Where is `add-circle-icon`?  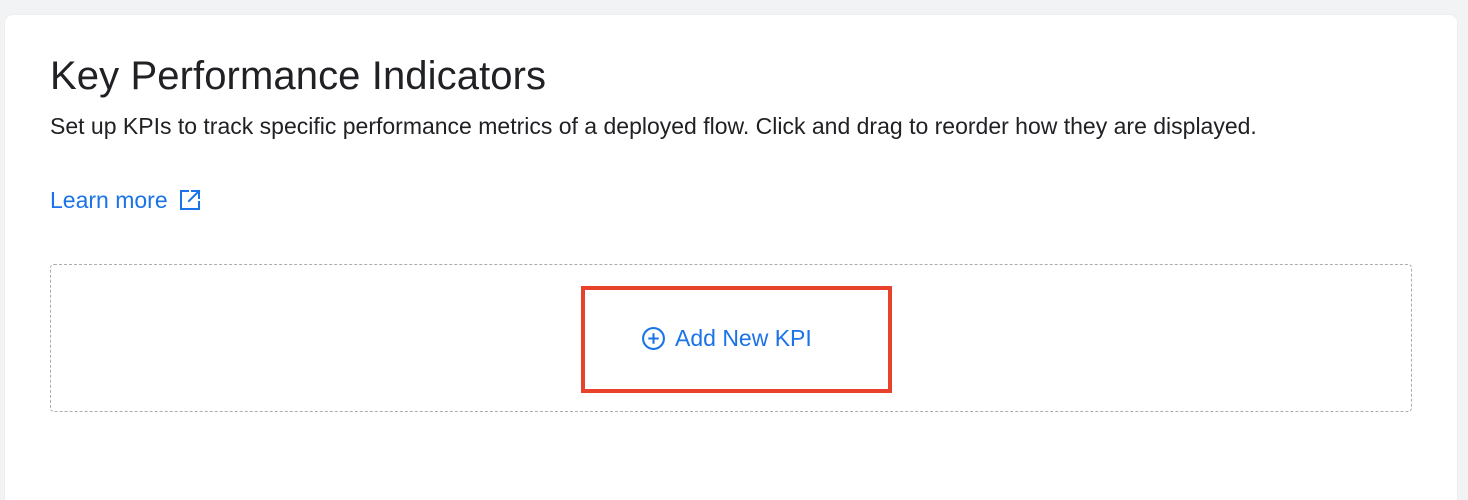 add-circle-icon is located at coordinates (653, 338).